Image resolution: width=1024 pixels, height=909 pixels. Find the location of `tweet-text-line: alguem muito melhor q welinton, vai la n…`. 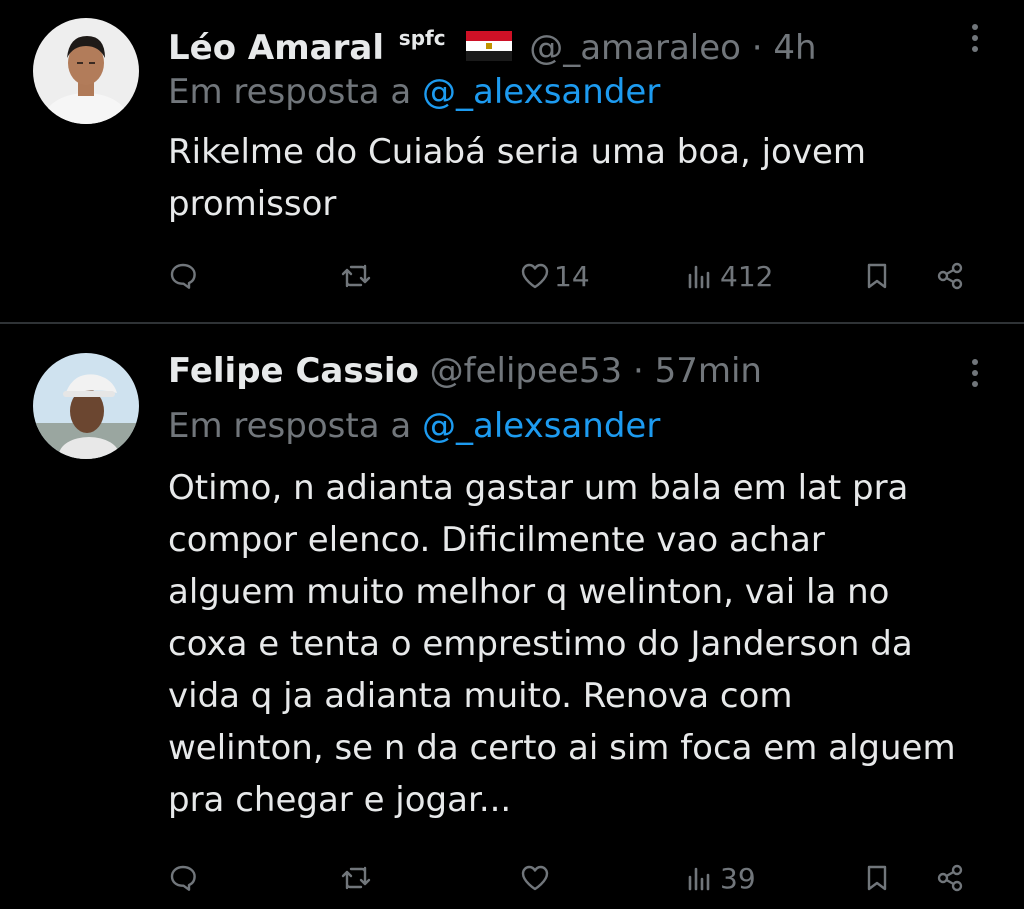

tweet-text-line: alguem muito melhor q welinton, vai la n… is located at coordinates (529, 592).